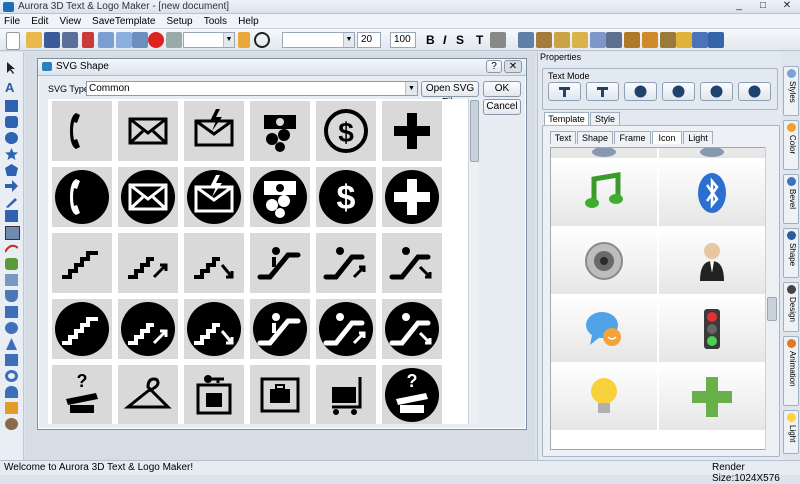  I want to click on text-depth-icon, so click(668, 40).